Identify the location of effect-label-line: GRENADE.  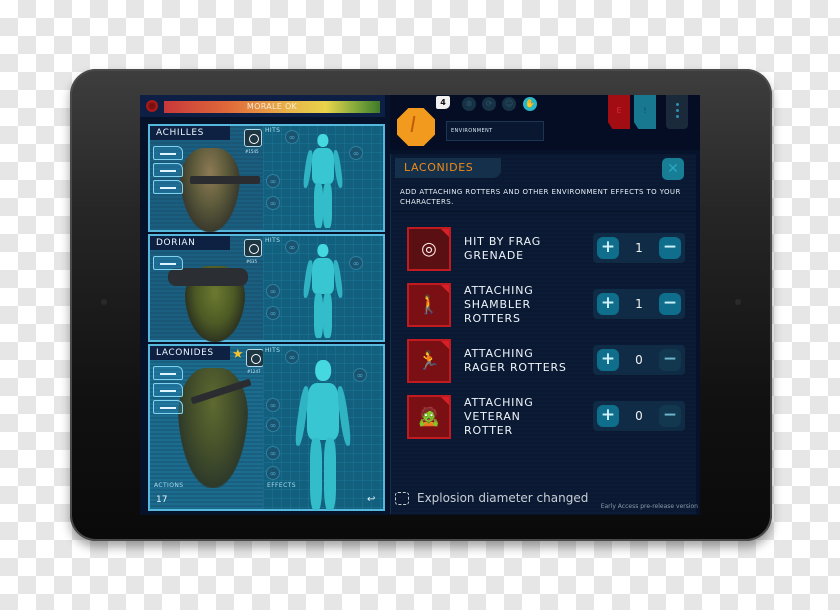
(494, 255).